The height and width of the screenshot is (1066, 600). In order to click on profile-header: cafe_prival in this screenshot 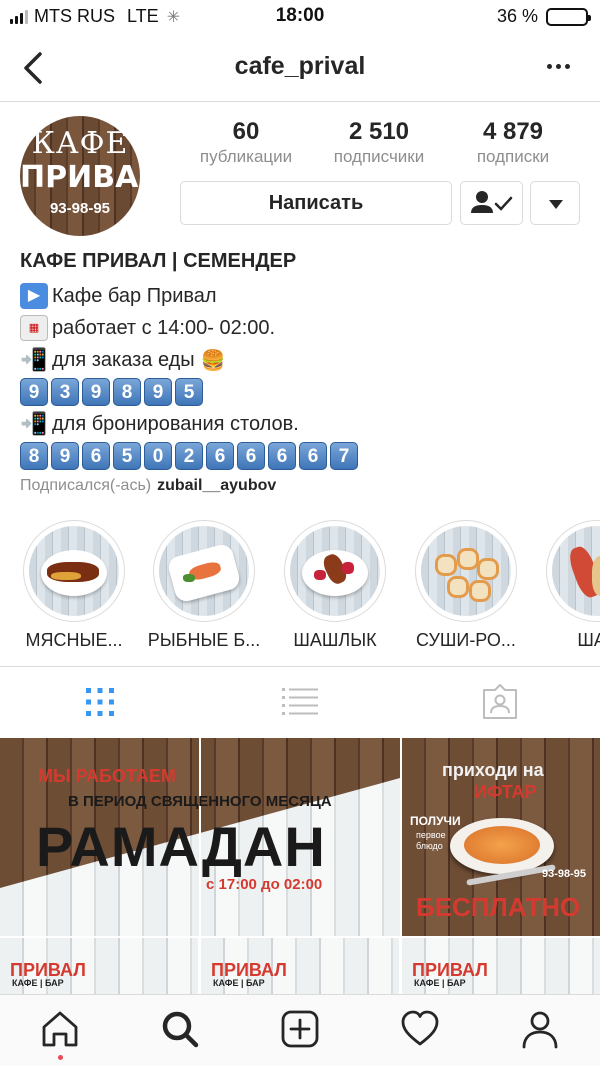, I will do `click(300, 68)`.